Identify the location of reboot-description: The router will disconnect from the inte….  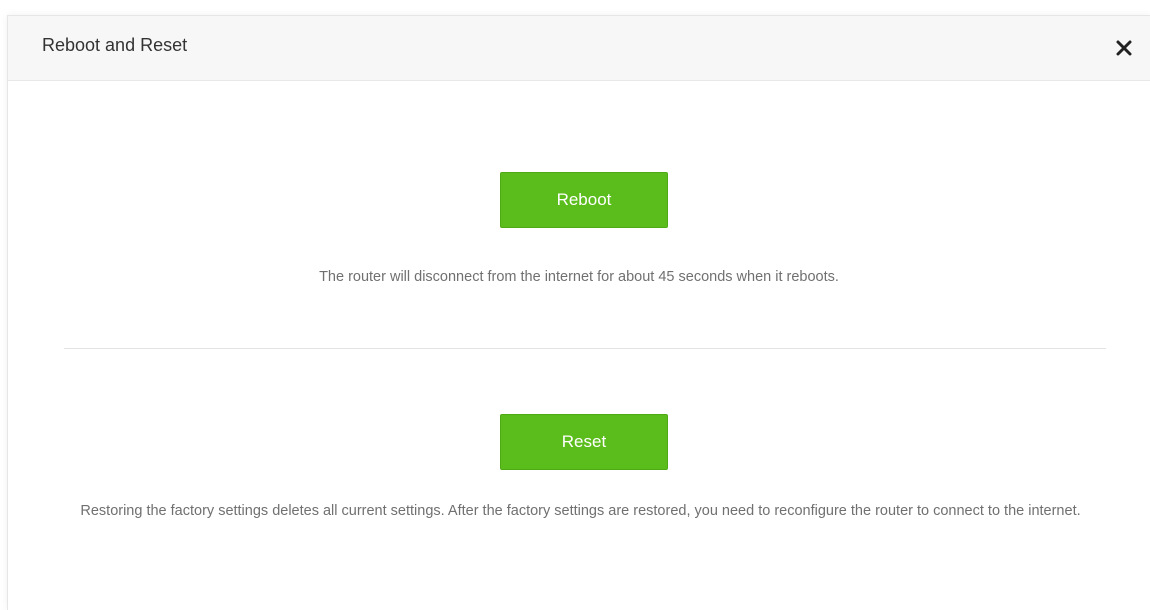
(579, 277).